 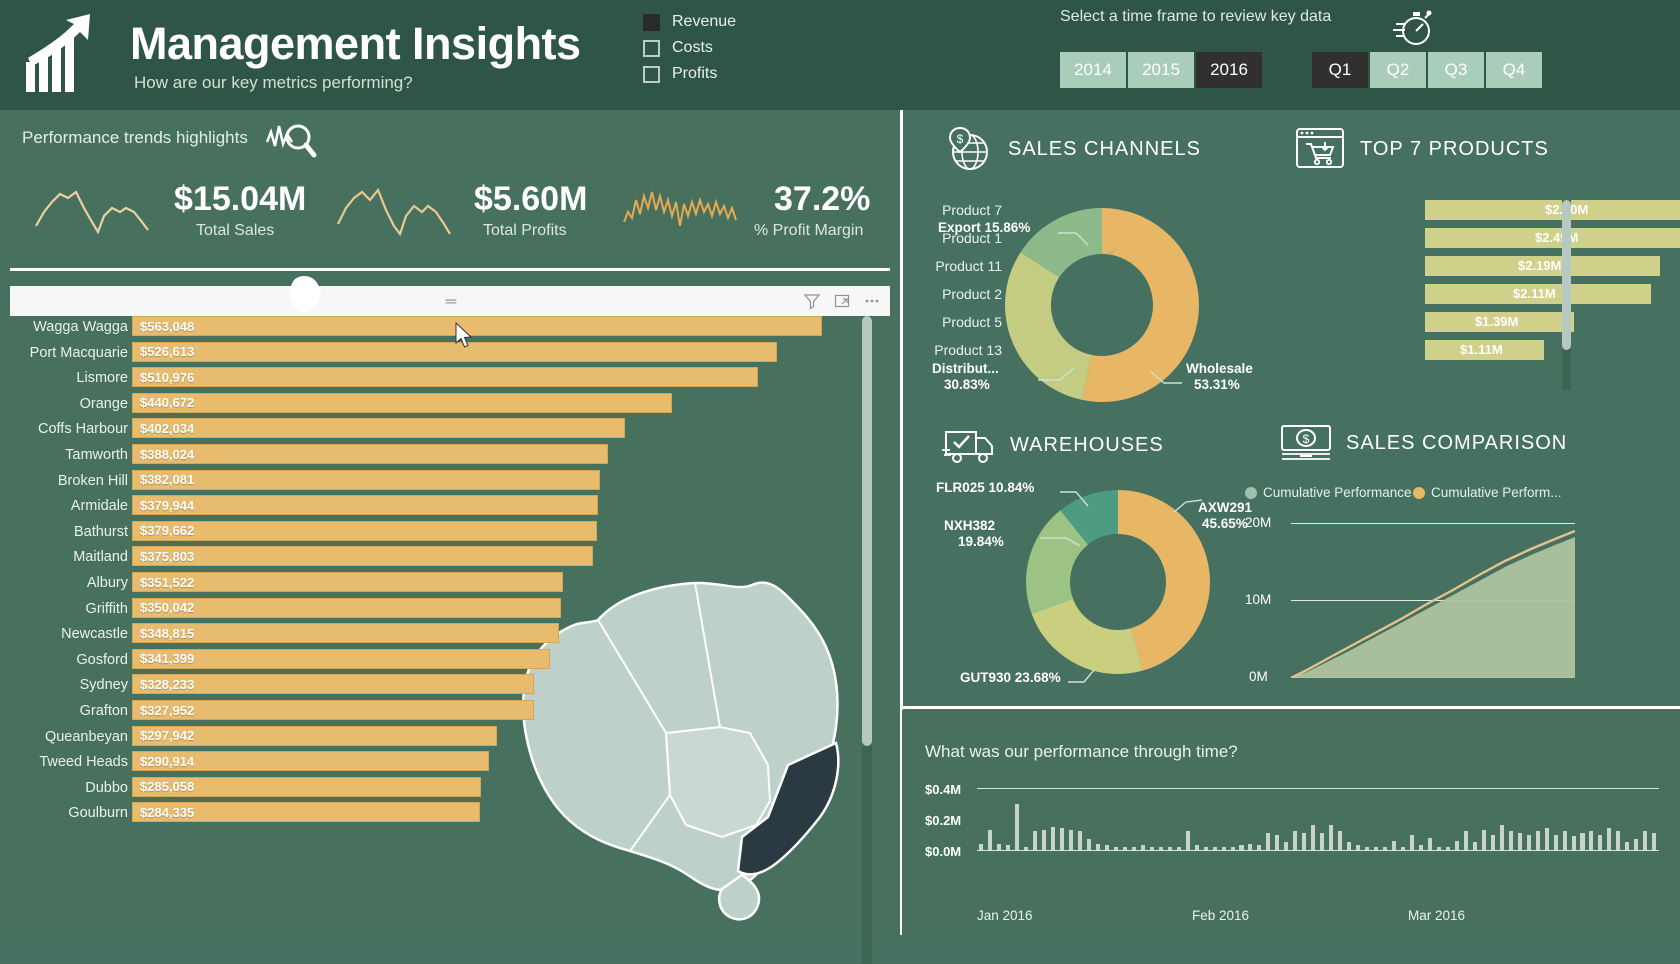 What do you see at coordinates (1398, 70) in the screenshot?
I see `quarter-button-q2: Q2` at bounding box center [1398, 70].